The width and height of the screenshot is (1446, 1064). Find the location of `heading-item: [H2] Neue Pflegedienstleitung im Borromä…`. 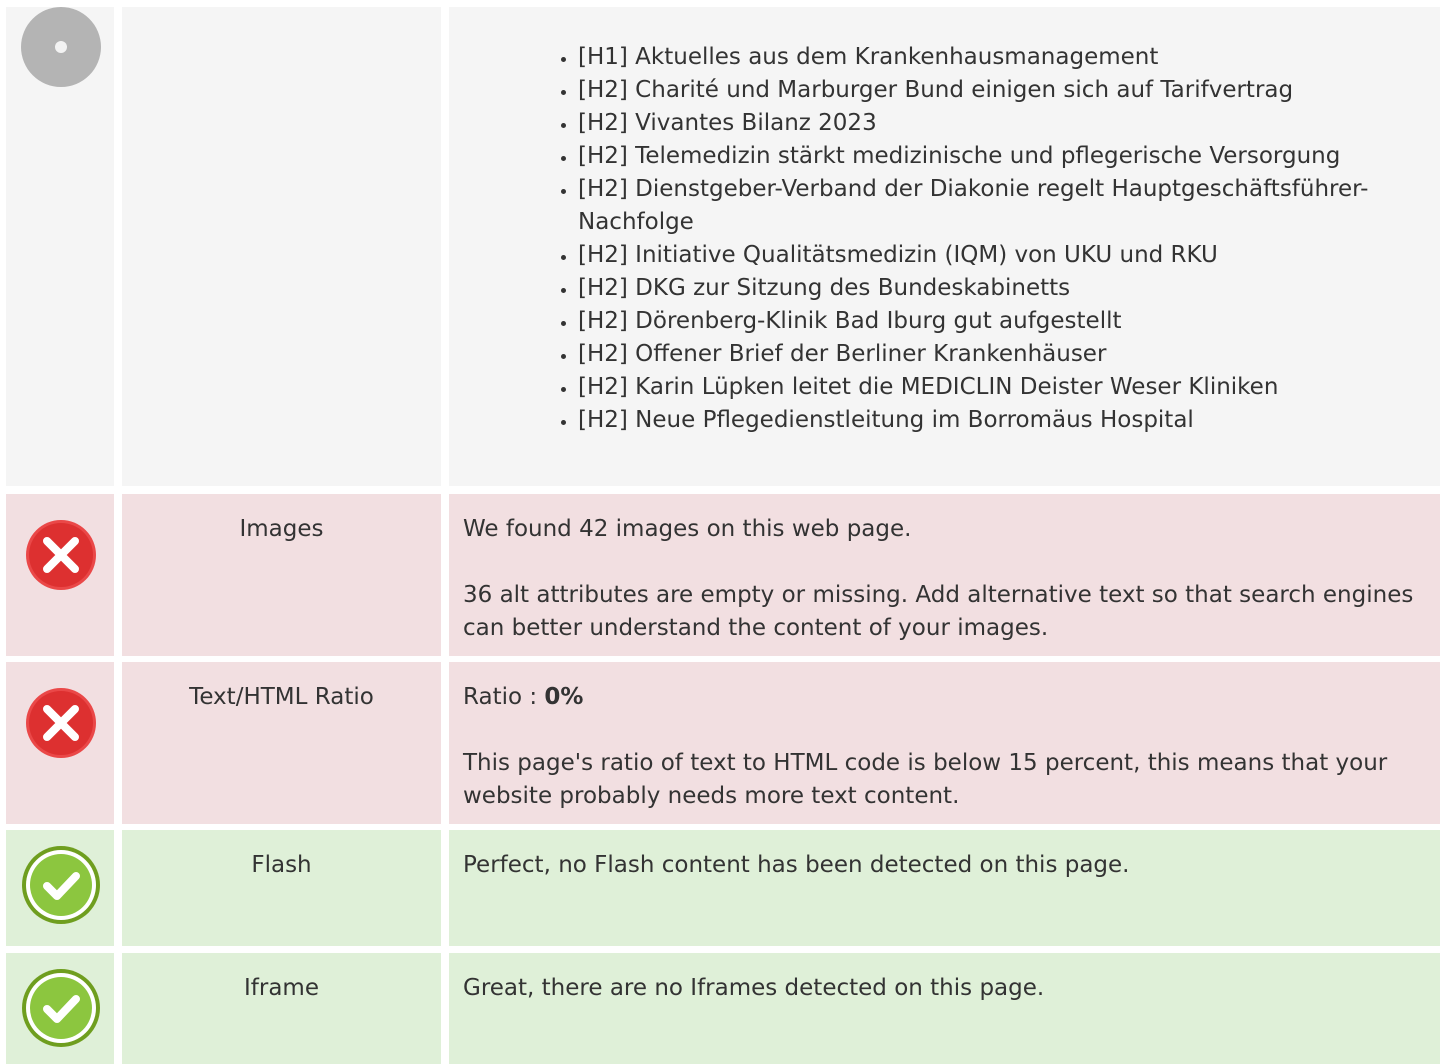

heading-item: [H2] Neue Pflegedienstleitung im Borromä… is located at coordinates (1002, 420).